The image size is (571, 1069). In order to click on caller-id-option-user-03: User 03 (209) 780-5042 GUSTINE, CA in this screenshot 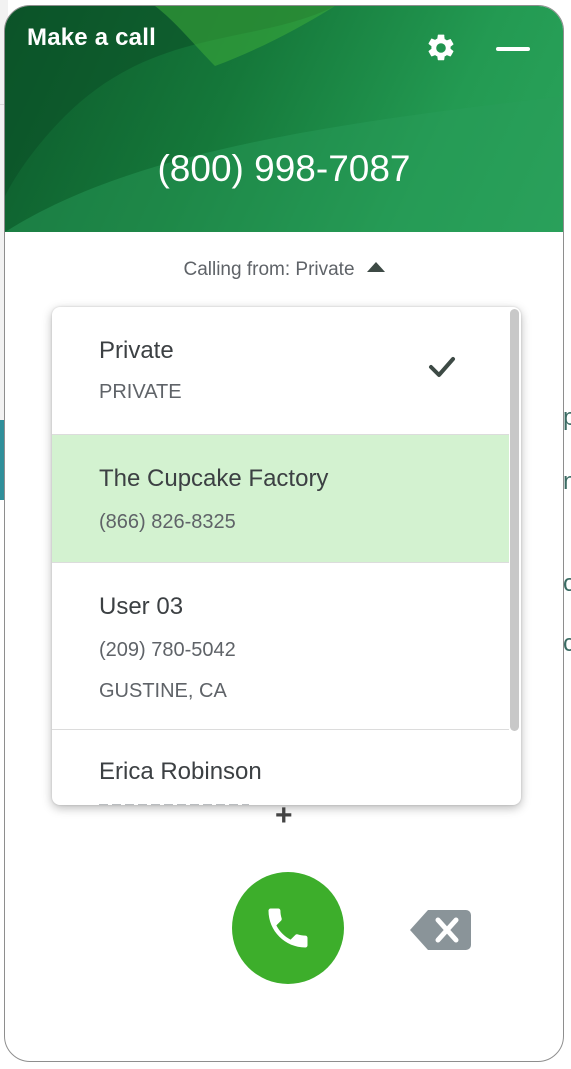, I will do `click(280, 646)`.